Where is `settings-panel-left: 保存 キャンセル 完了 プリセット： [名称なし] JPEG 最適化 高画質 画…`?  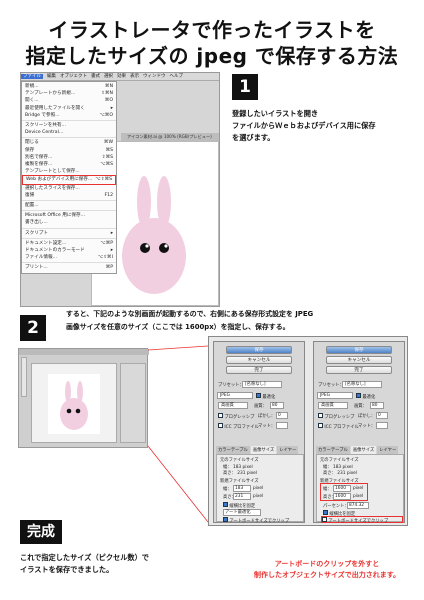
settings-panel-left: 保存 キャンセル 完了 プリセット： [名称なし] JPEG 最適化 高画質 画… is located at coordinates (259, 432).